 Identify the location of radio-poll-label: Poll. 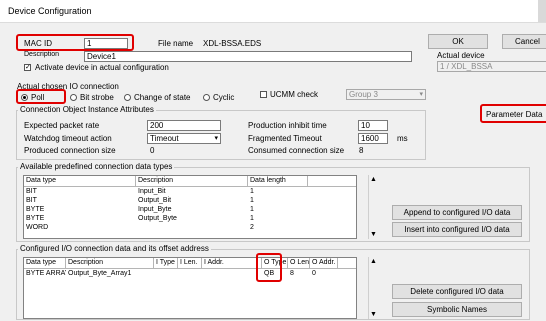
(38, 97).